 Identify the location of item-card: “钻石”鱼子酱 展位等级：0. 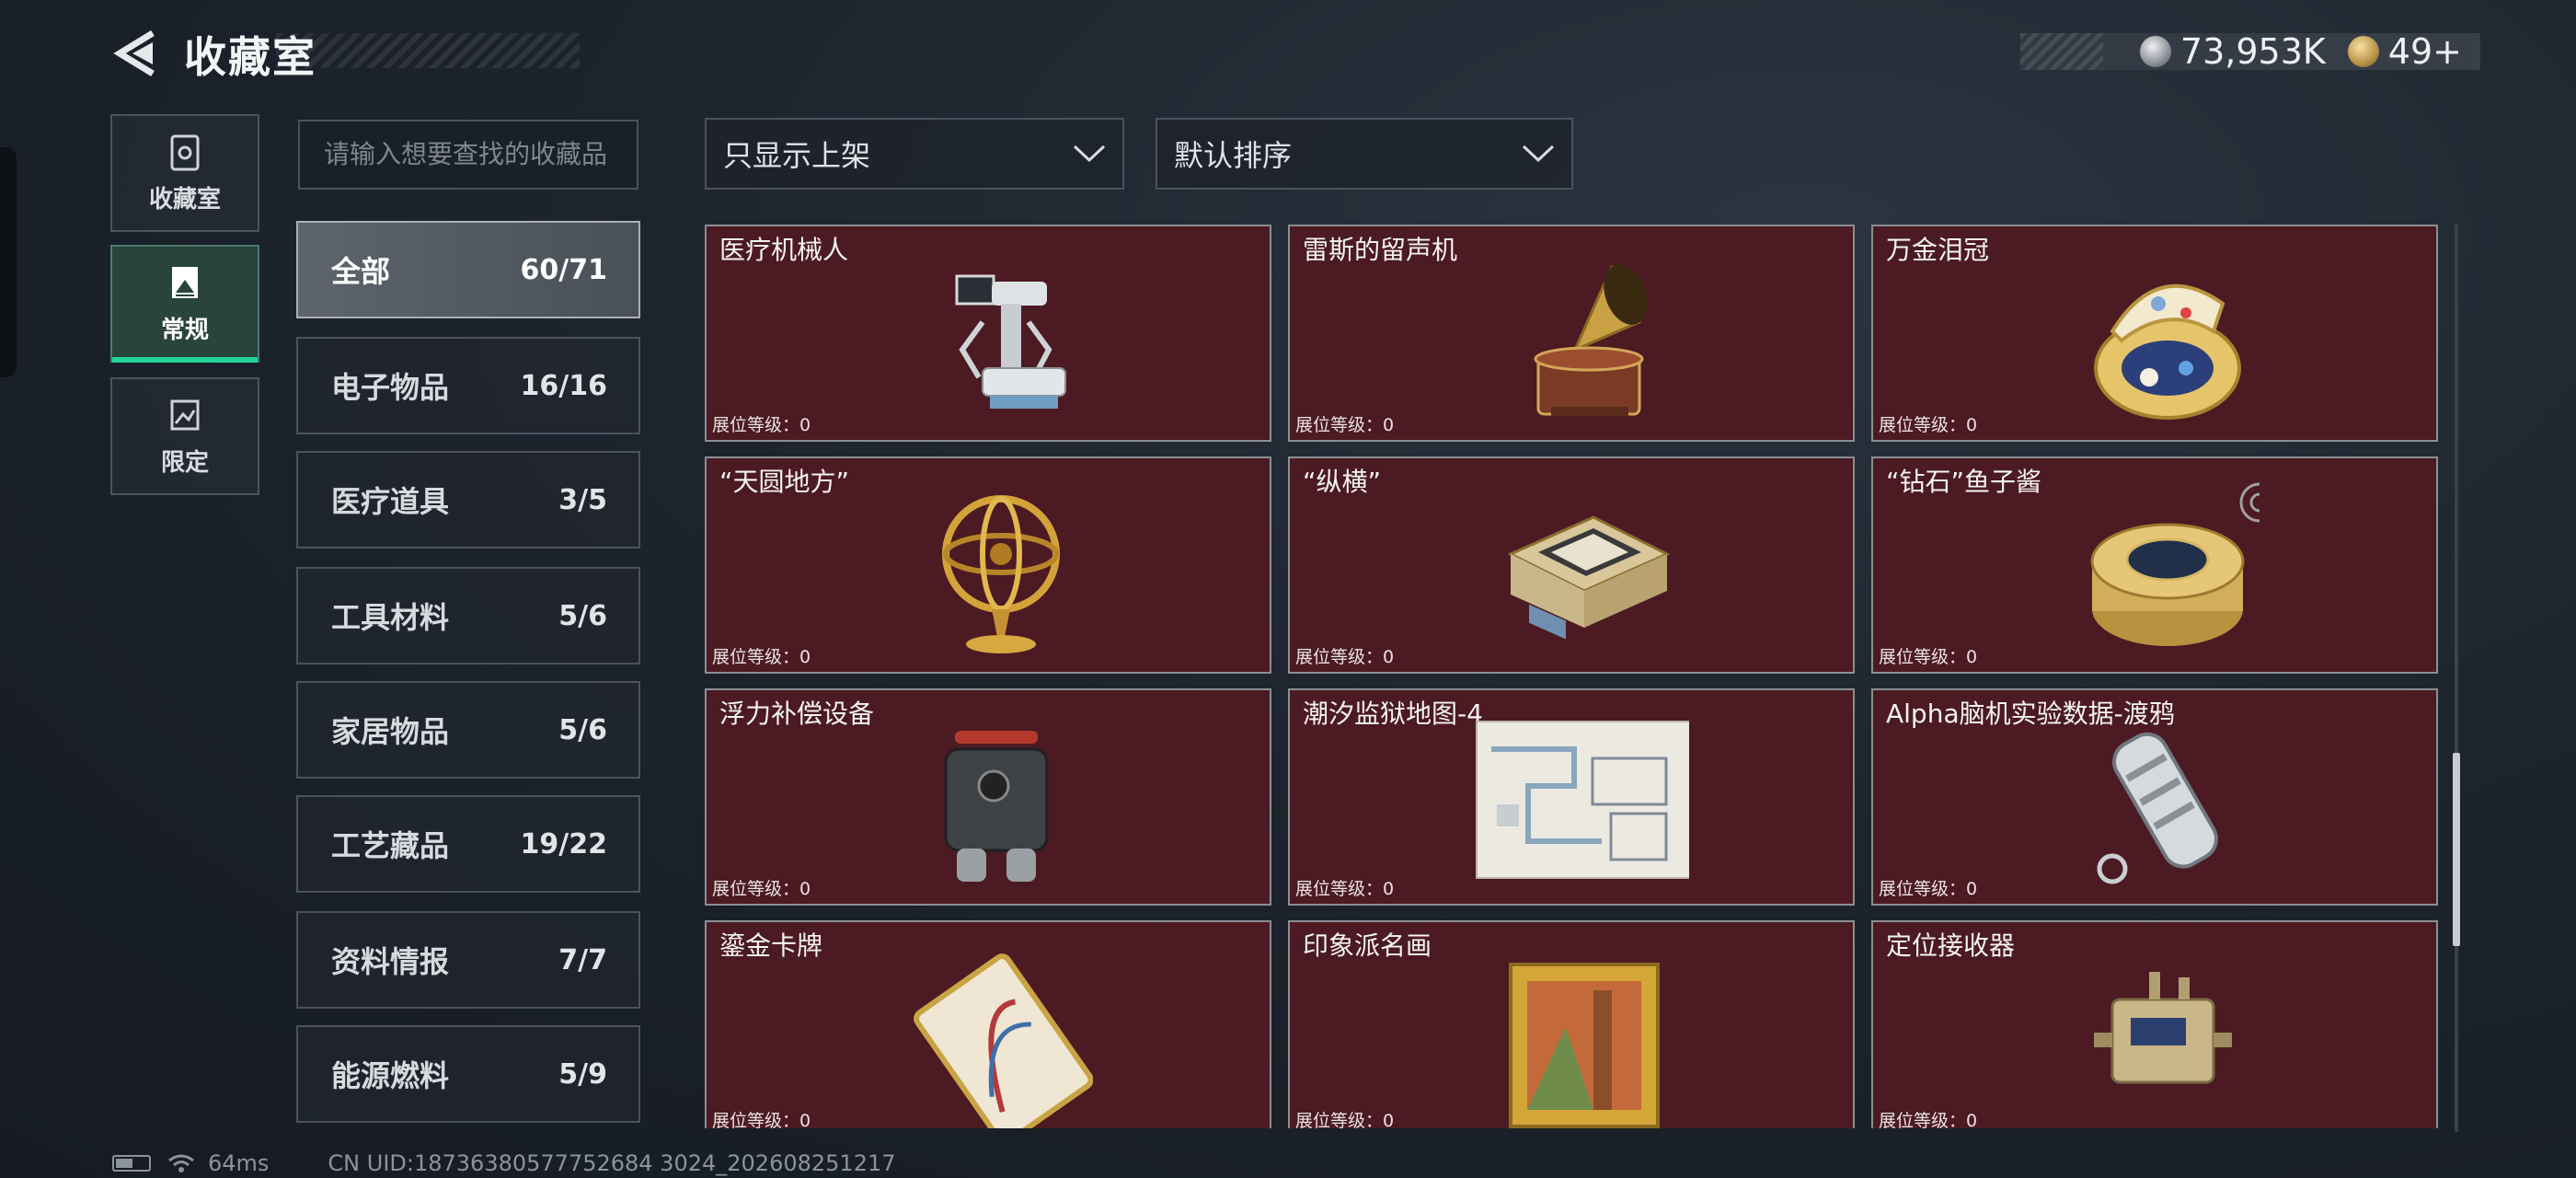
(2154, 565).